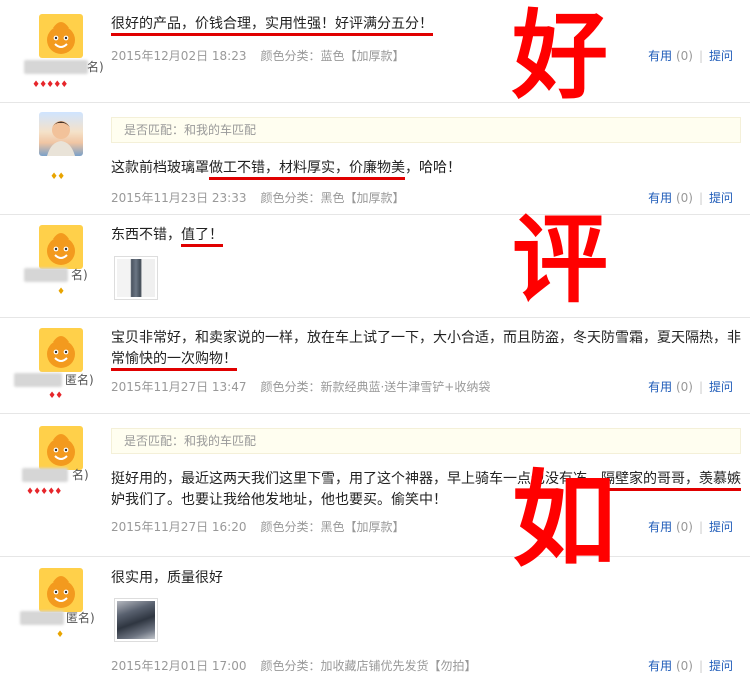  Describe the element at coordinates (179, 387) in the screenshot. I see `review-date: 2015年11月27日 13:47` at that location.